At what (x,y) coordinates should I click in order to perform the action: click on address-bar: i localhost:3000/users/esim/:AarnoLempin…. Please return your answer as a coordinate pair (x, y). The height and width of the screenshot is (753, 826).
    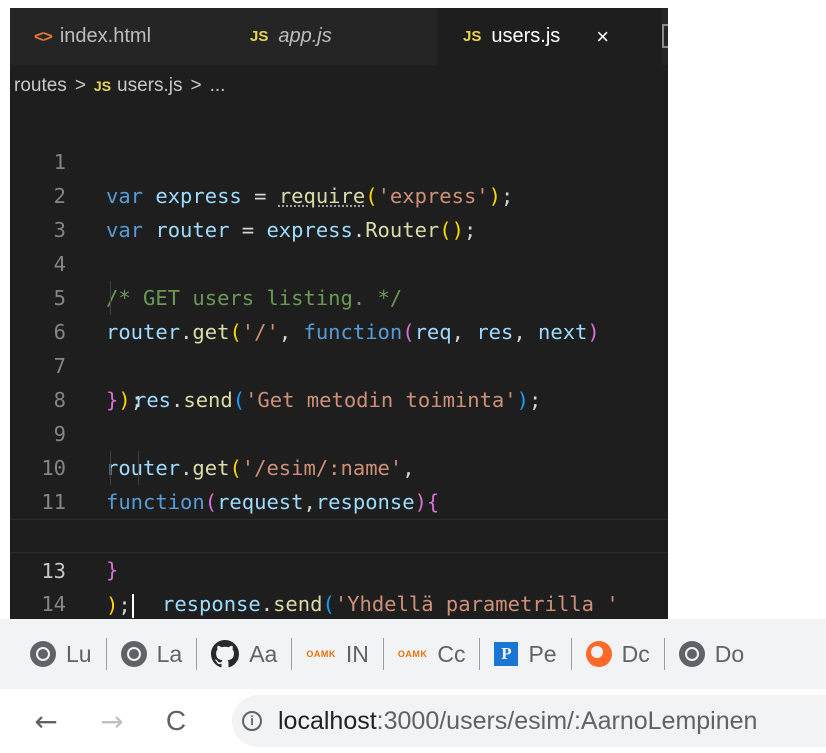
    Looking at the image, I should click on (529, 721).